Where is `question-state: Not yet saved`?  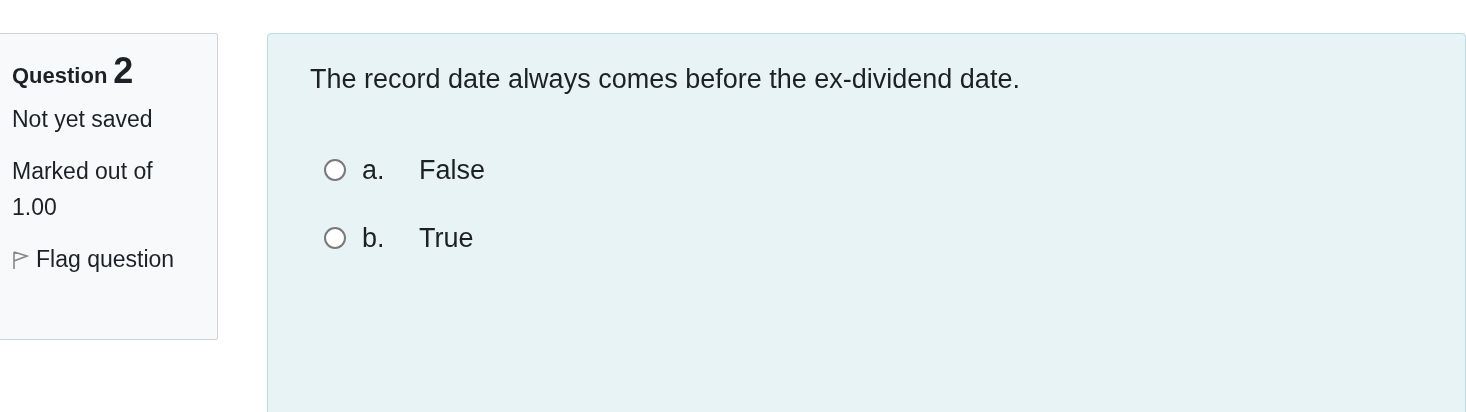
question-state: Not yet saved is located at coordinates (83, 119).